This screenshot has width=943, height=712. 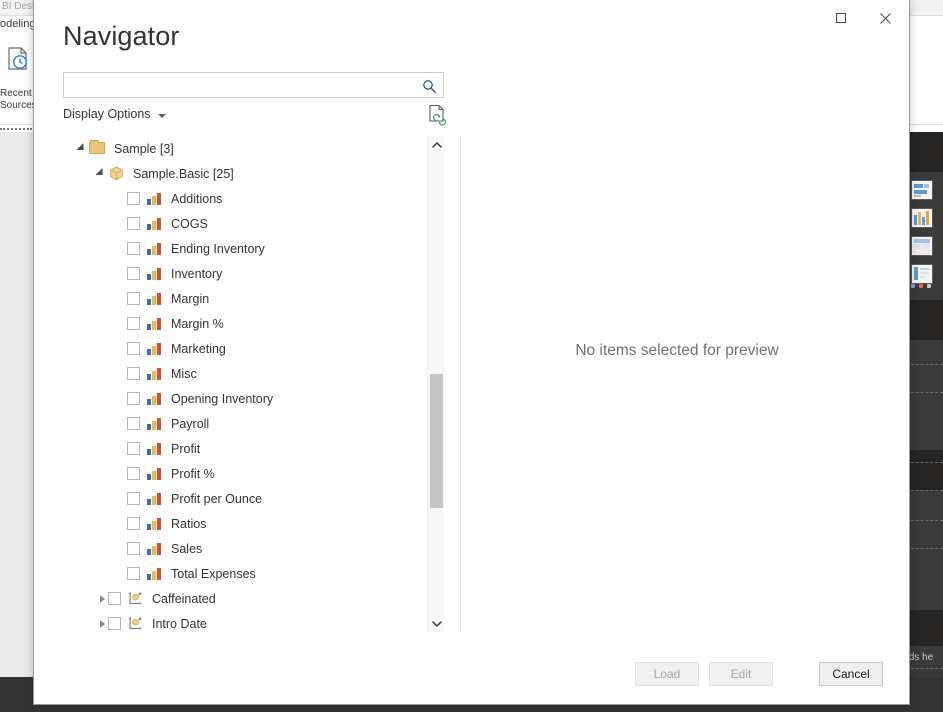 I want to click on tree-item: Profit, so click(x=245, y=448).